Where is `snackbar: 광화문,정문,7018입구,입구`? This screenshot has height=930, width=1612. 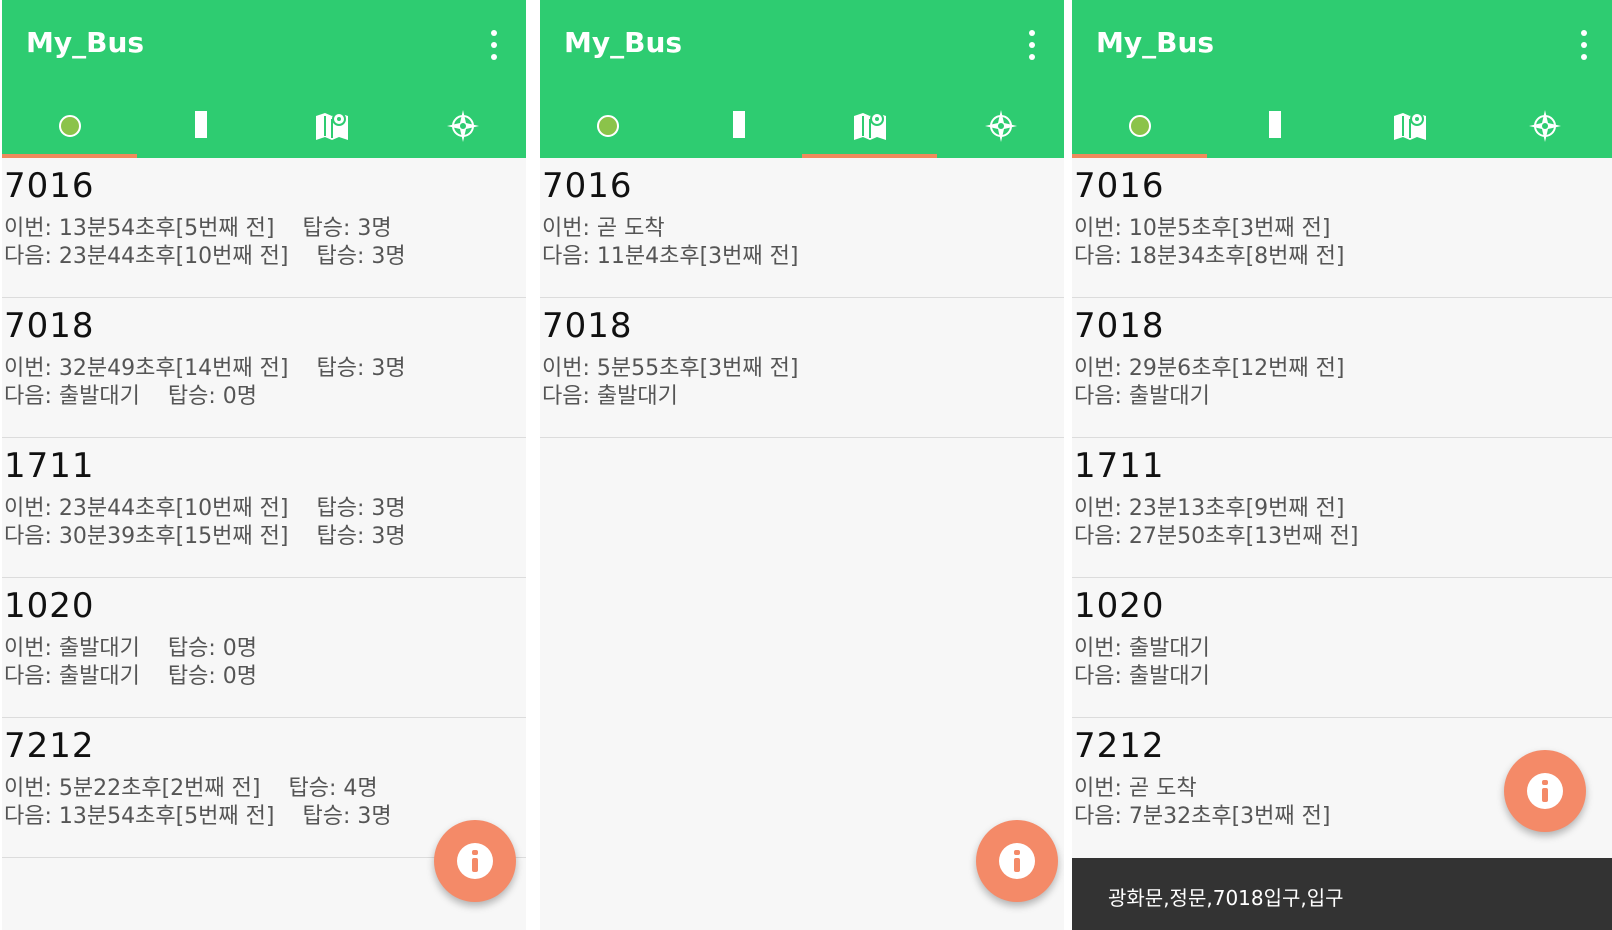 snackbar: 광화문,정문,7018입구,입구 is located at coordinates (1342, 894).